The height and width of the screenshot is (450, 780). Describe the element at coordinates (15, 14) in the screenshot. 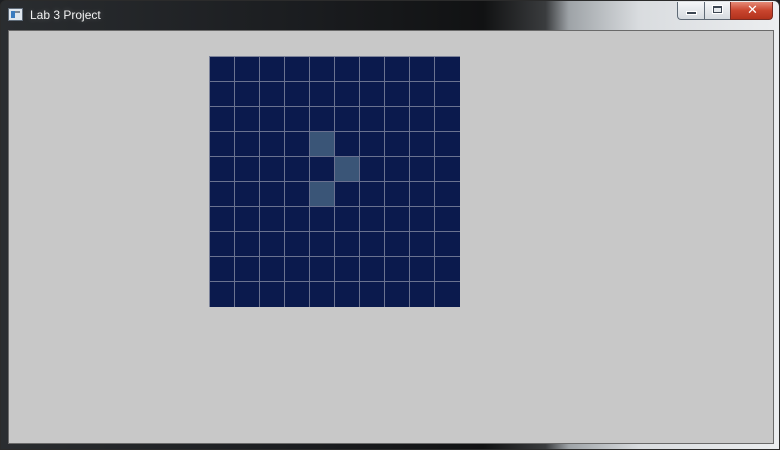

I see `app-window-icon` at that location.